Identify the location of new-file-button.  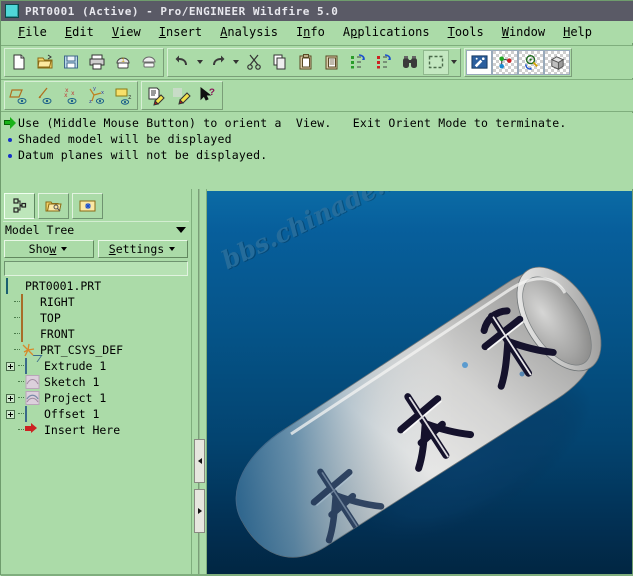
(19, 62).